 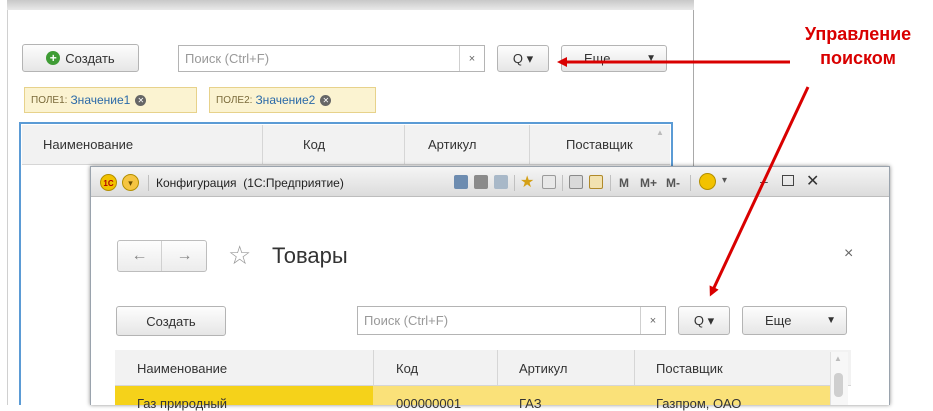 I want to click on annotation-label: Управление поиском, so click(x=858, y=46).